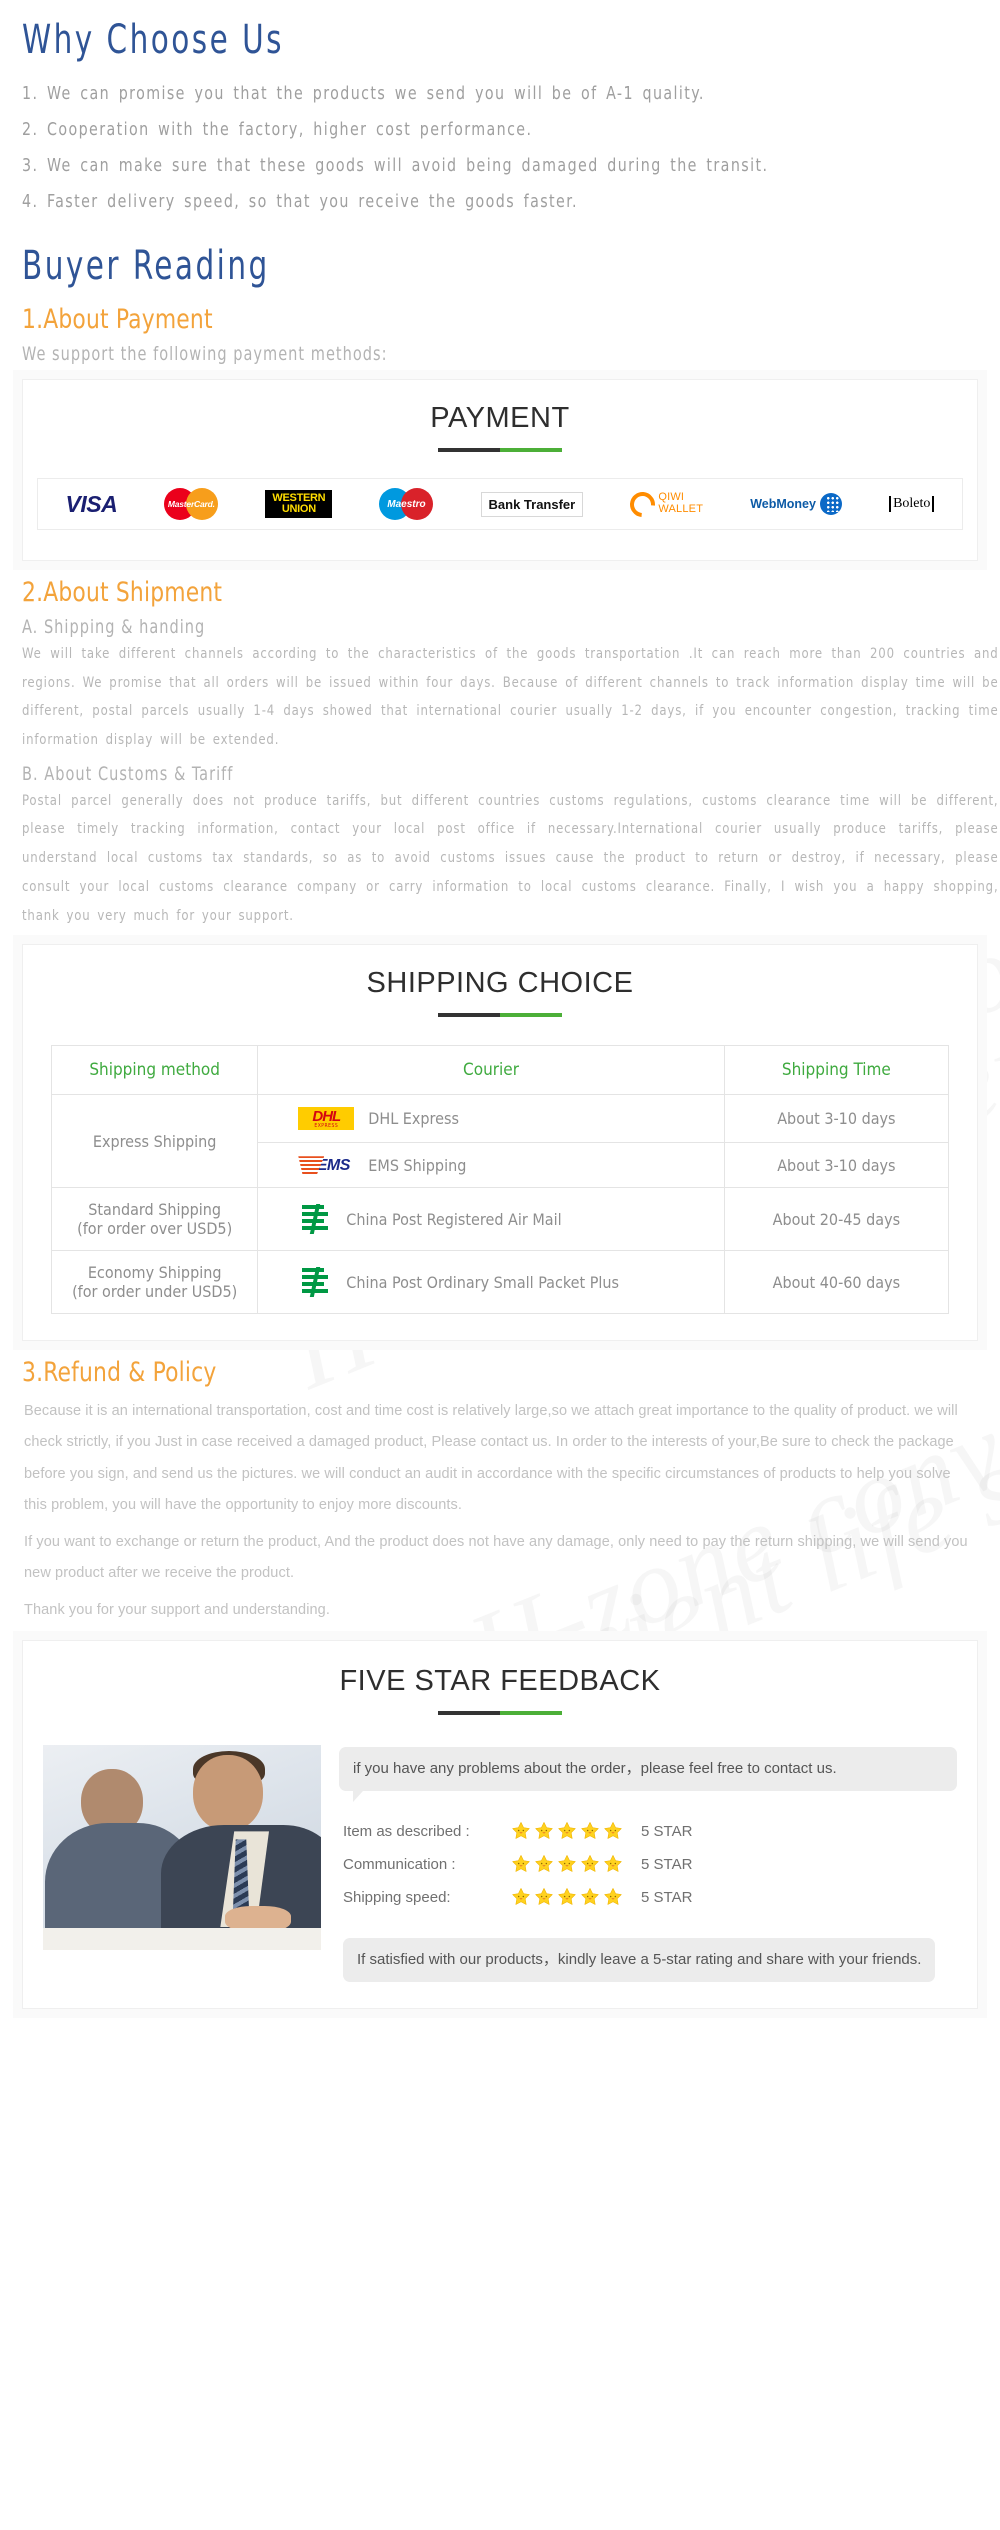 This screenshot has height=2530, width=1000. I want to click on courier-name: China Post Ordinary Small Packet Plus, so click(483, 1282).